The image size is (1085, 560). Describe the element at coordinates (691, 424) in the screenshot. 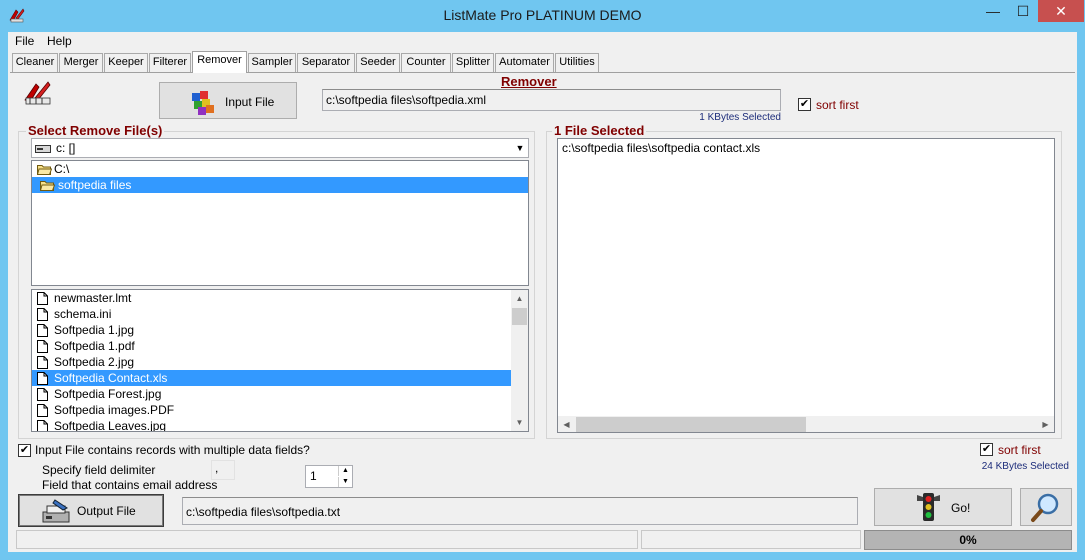

I see `hscroll-thumb` at that location.